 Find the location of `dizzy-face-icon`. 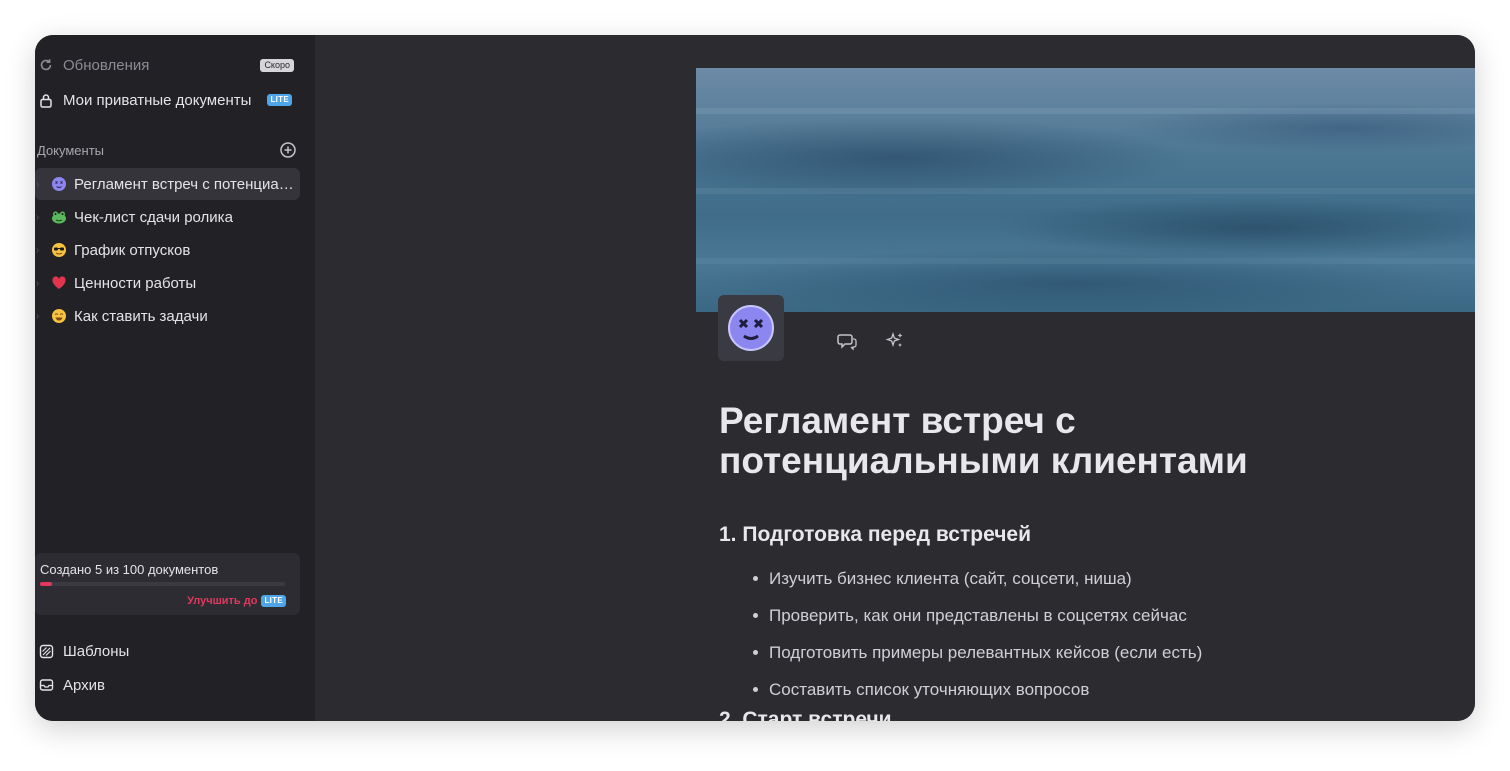

dizzy-face-icon is located at coordinates (59, 184).